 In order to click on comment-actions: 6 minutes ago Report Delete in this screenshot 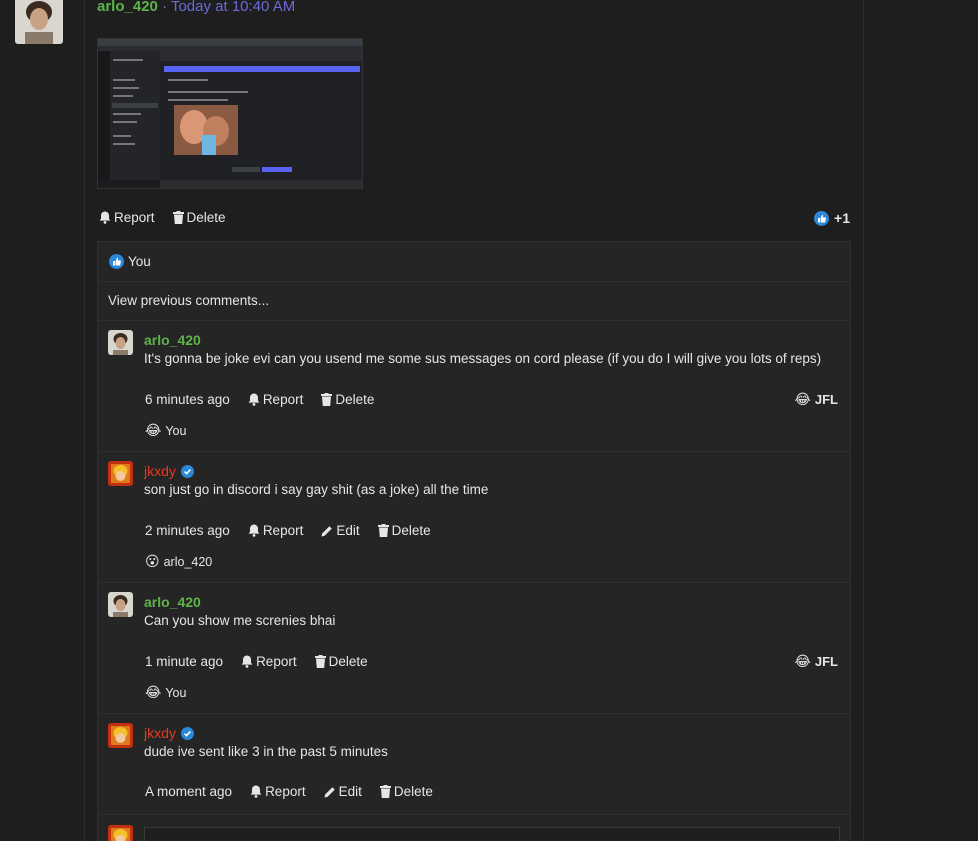, I will do `click(259, 399)`.